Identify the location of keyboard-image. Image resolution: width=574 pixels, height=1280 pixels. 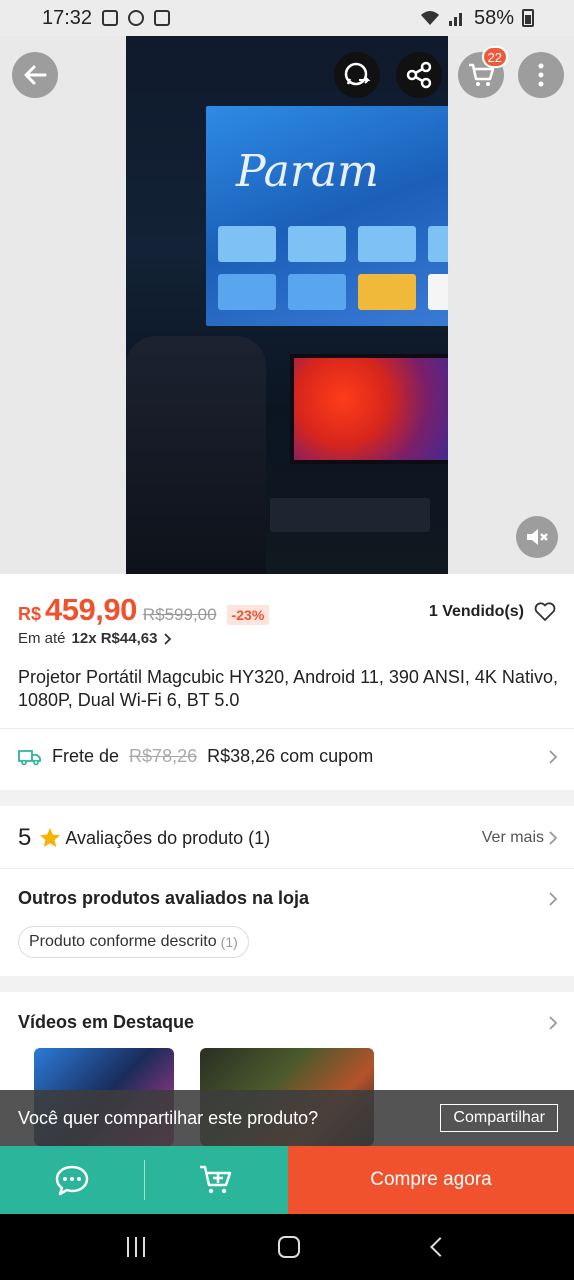
(350, 515).